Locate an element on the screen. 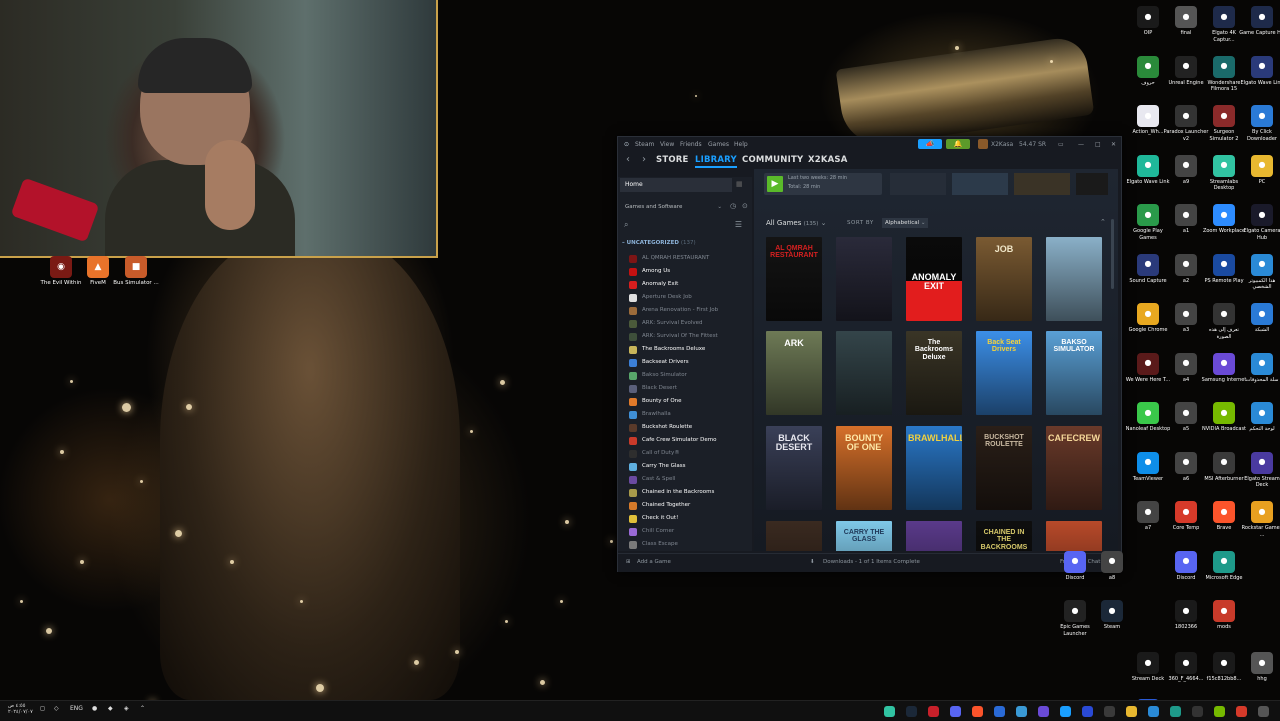 The width and height of the screenshot is (1280, 721). desktop-icon: ● PC is located at coordinates (1259, 170).